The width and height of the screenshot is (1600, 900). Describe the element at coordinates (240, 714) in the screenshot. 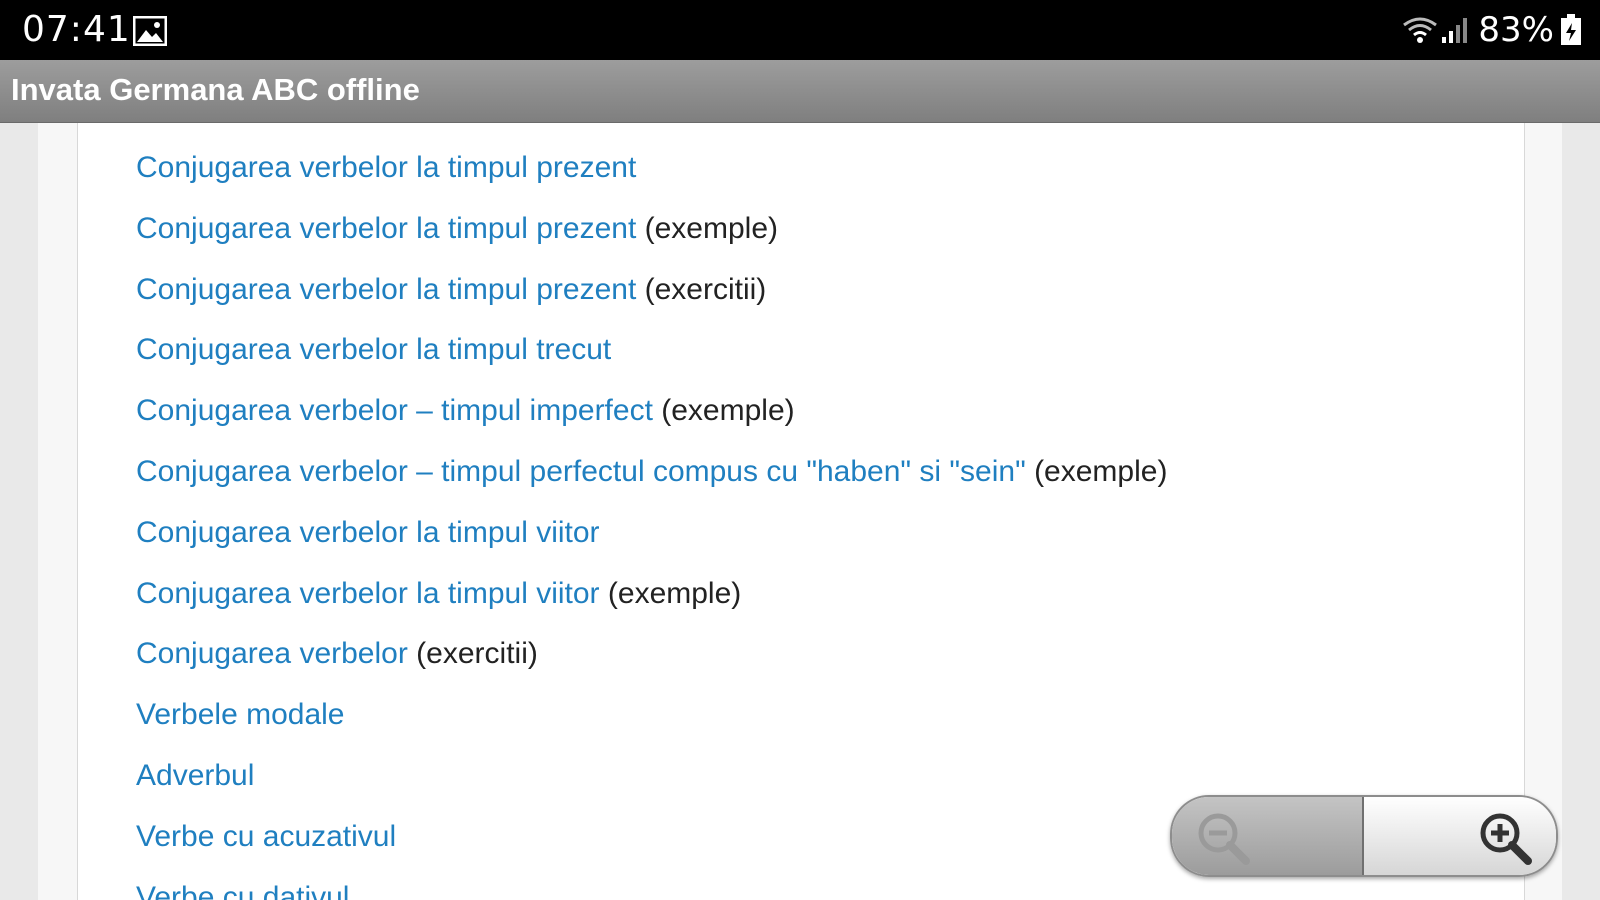

I see `lesson-link: Verbele modale` at that location.